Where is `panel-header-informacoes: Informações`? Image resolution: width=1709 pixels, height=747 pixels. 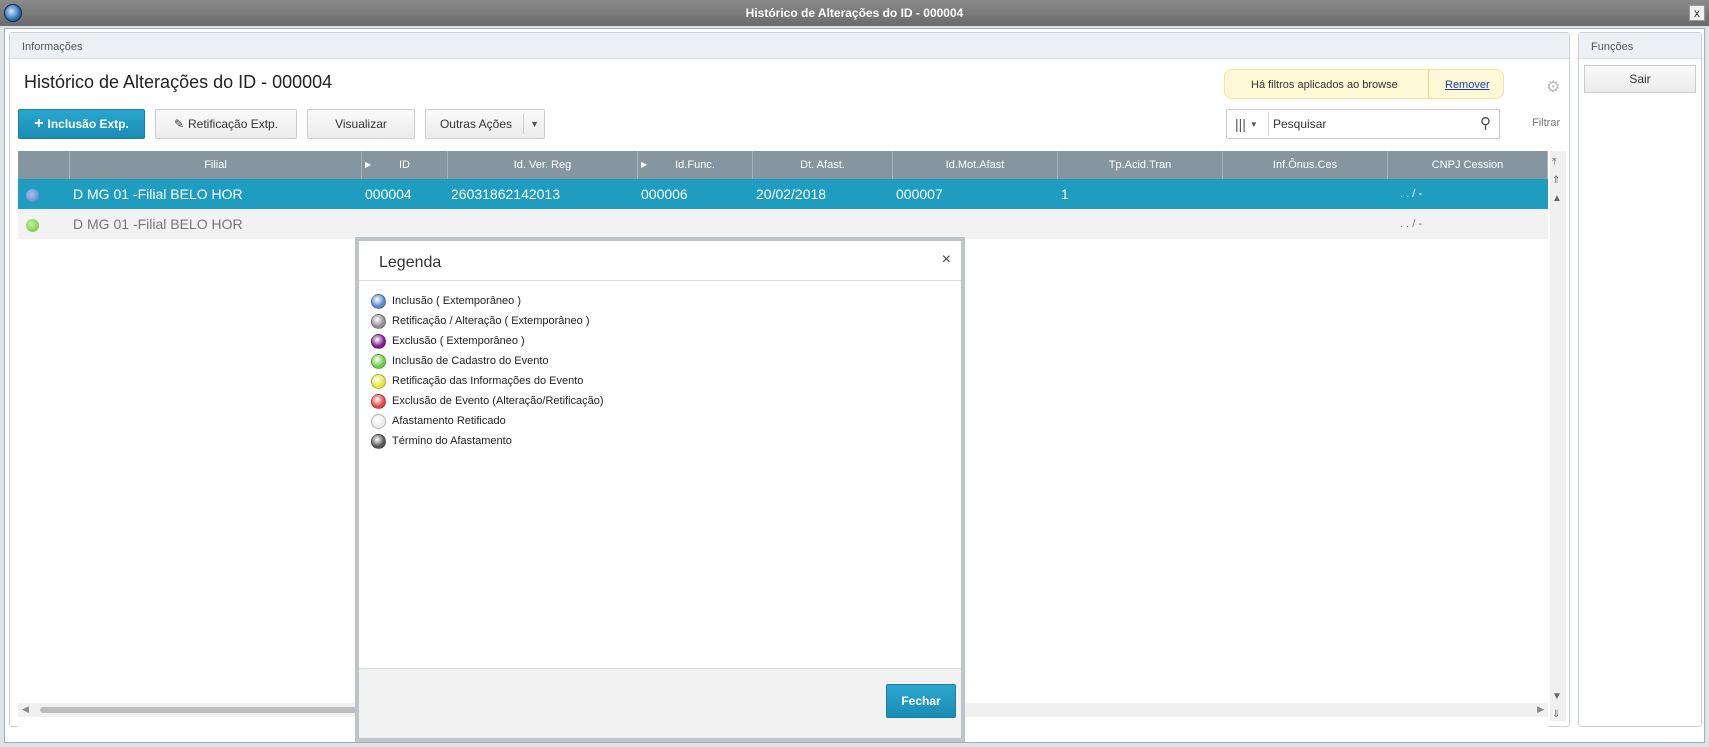 panel-header-informacoes: Informações is located at coordinates (789, 46).